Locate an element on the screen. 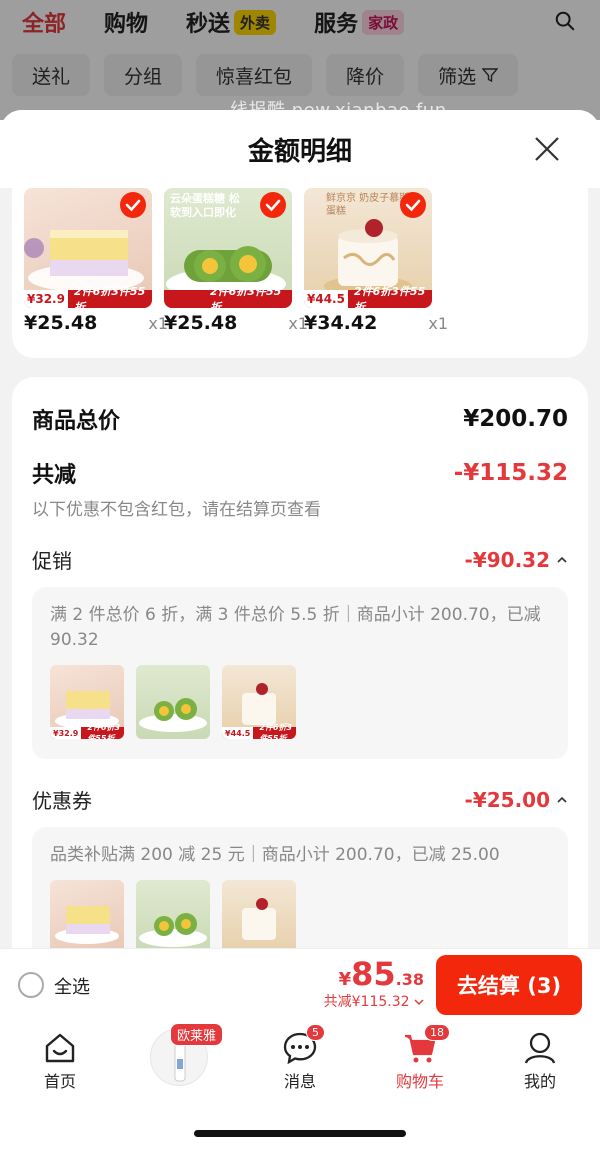 The width and height of the screenshot is (600, 1150). promo-strip: ¥44.5 2件6折3件55折 is located at coordinates (368, 296).